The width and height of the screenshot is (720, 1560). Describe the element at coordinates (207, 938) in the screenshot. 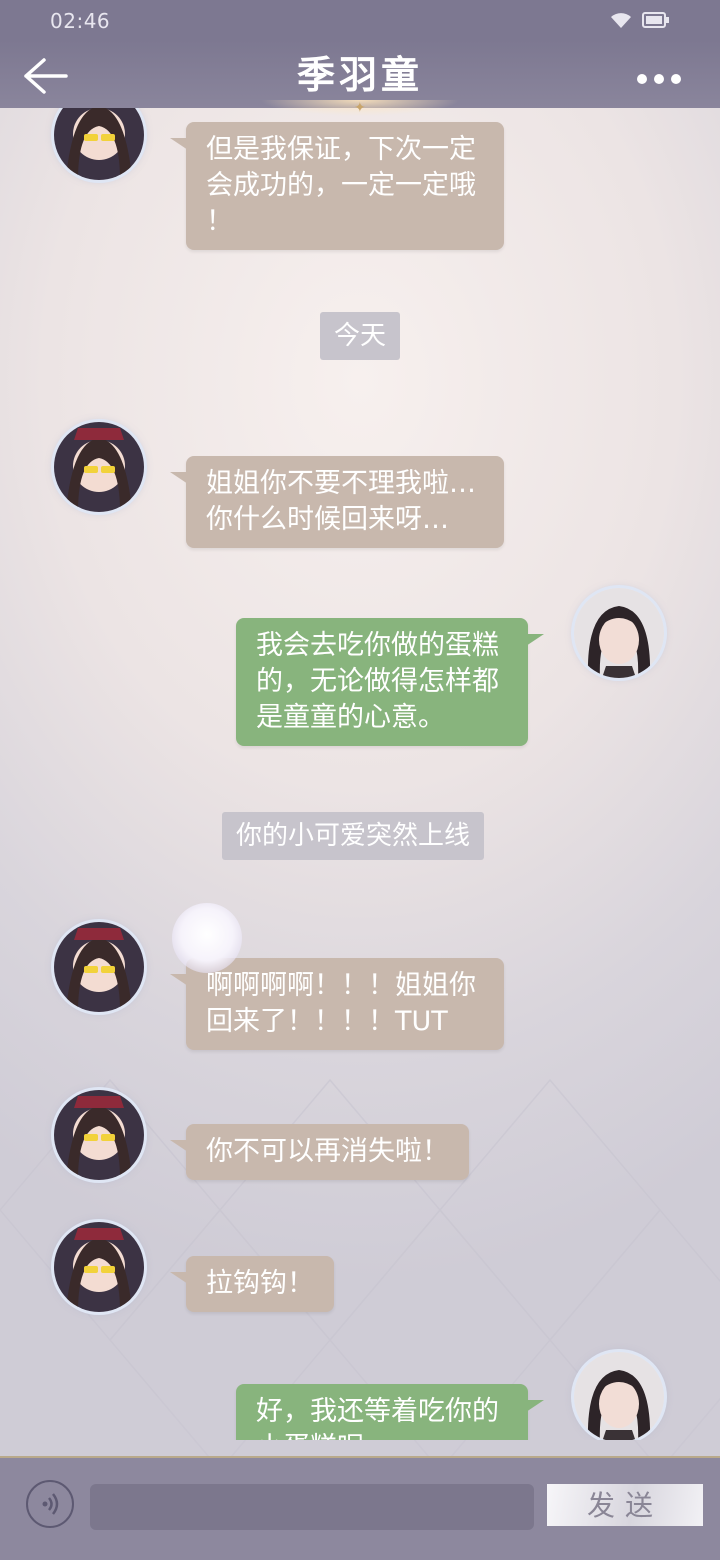

I see `sparkle-orb-icon` at that location.